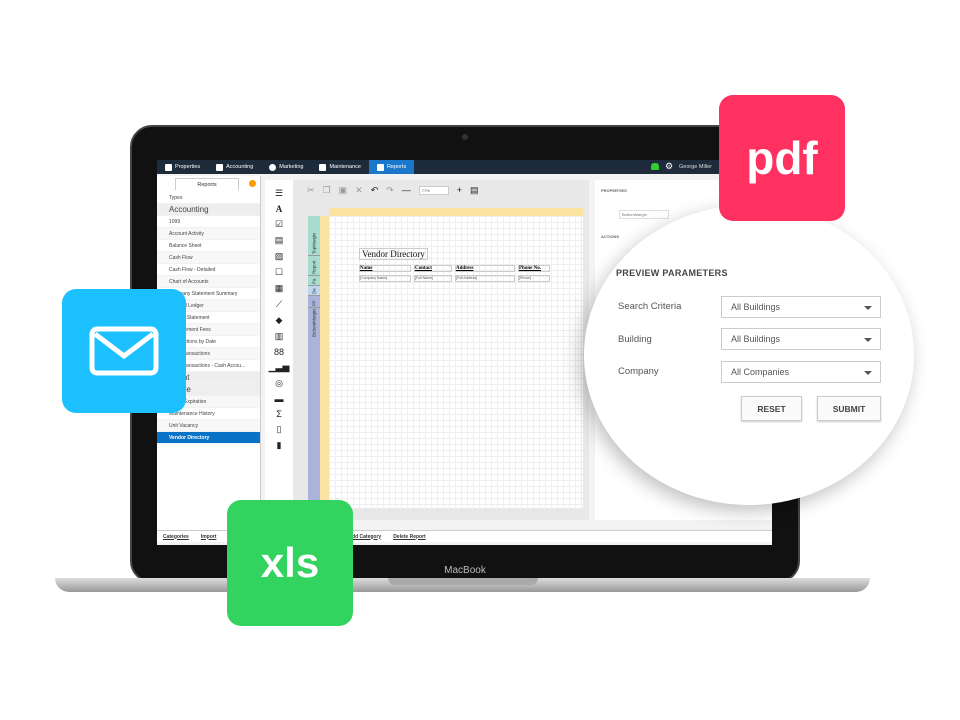 Image resolution: width=960 pixels, height=720 pixels. Describe the element at coordinates (240, 167) in the screenshot. I see `nav-label: Accounting` at that location.